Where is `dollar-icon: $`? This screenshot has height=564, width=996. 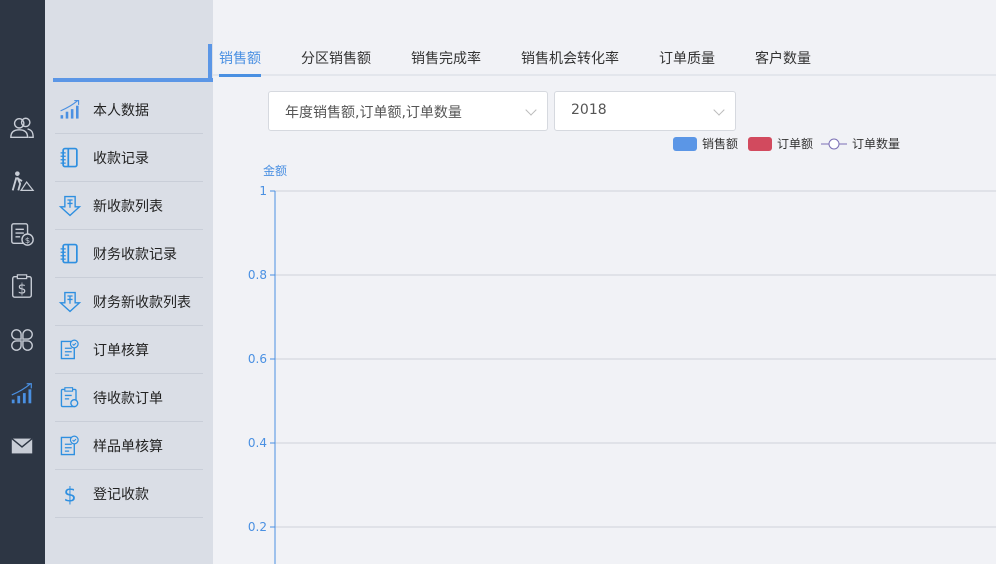
dollar-icon: $ is located at coordinates (70, 493).